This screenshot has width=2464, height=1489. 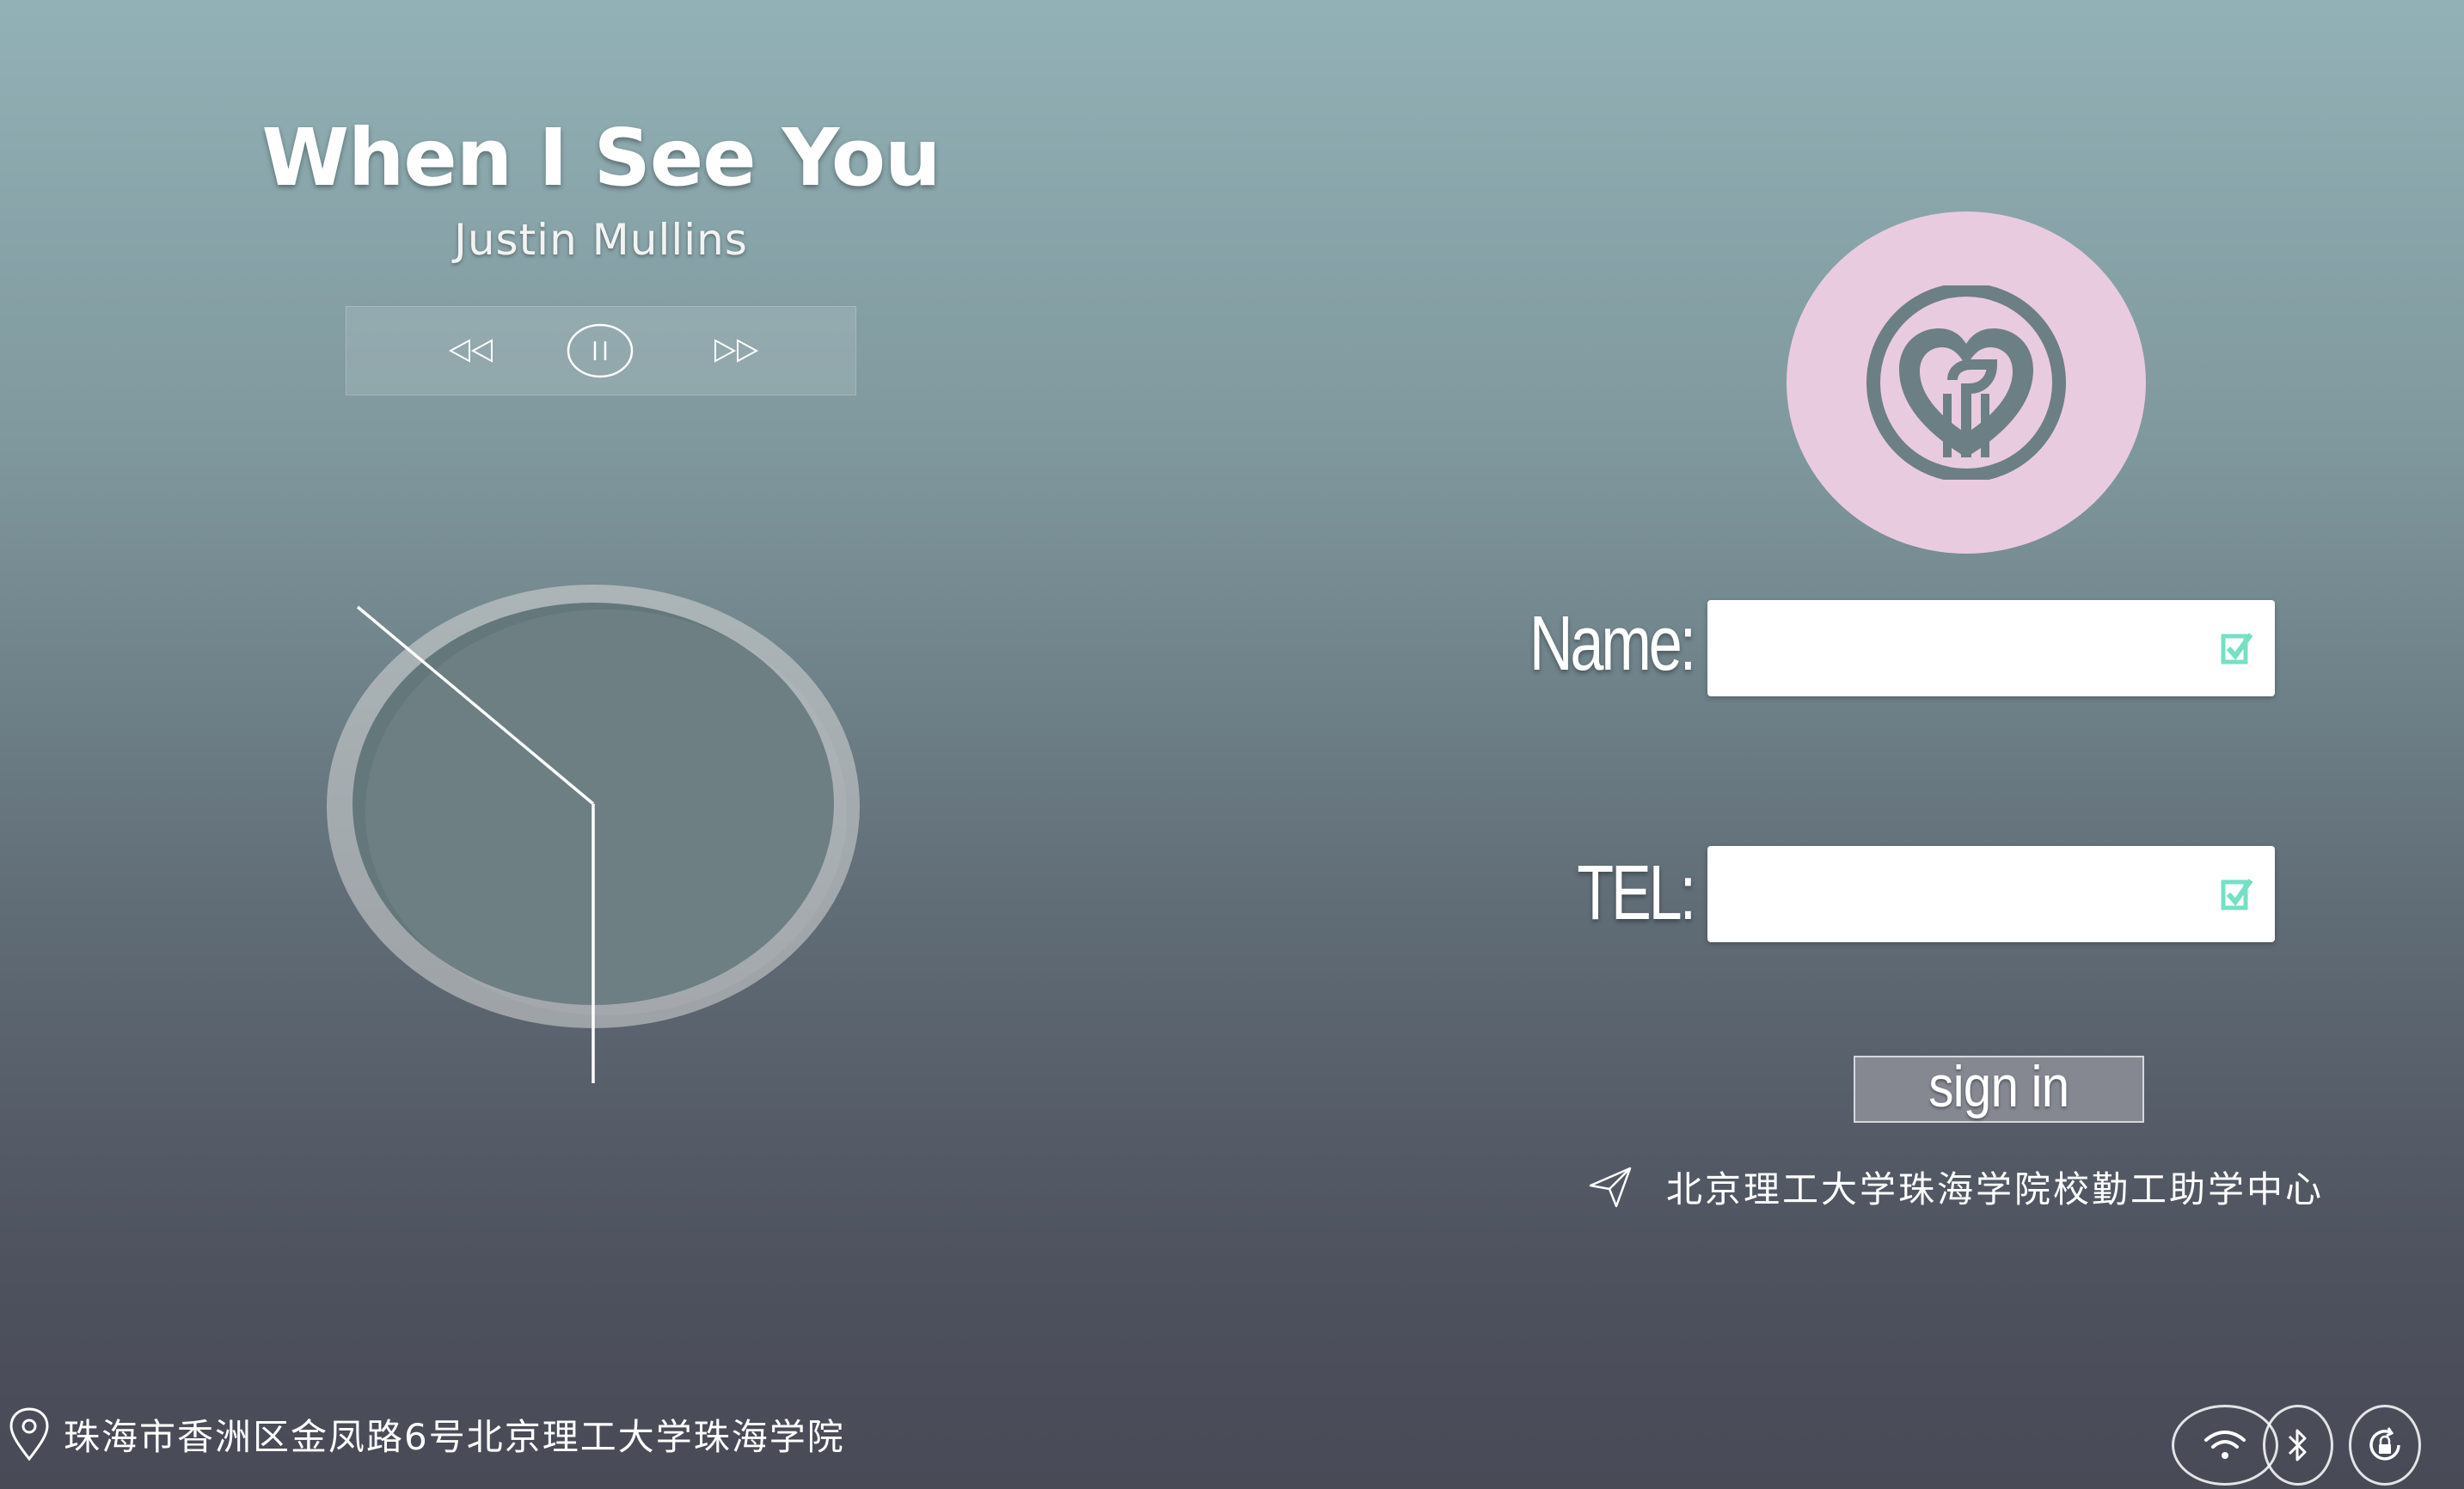 What do you see at coordinates (601, 240) in the screenshot?
I see `song-artist: Justin Mullins` at bounding box center [601, 240].